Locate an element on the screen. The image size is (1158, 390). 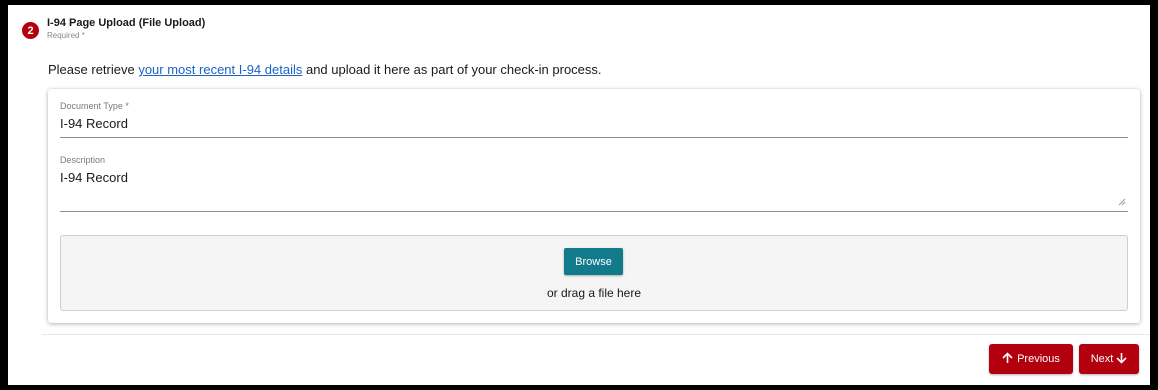
description-textarea: I-94 Record is located at coordinates (594, 177).